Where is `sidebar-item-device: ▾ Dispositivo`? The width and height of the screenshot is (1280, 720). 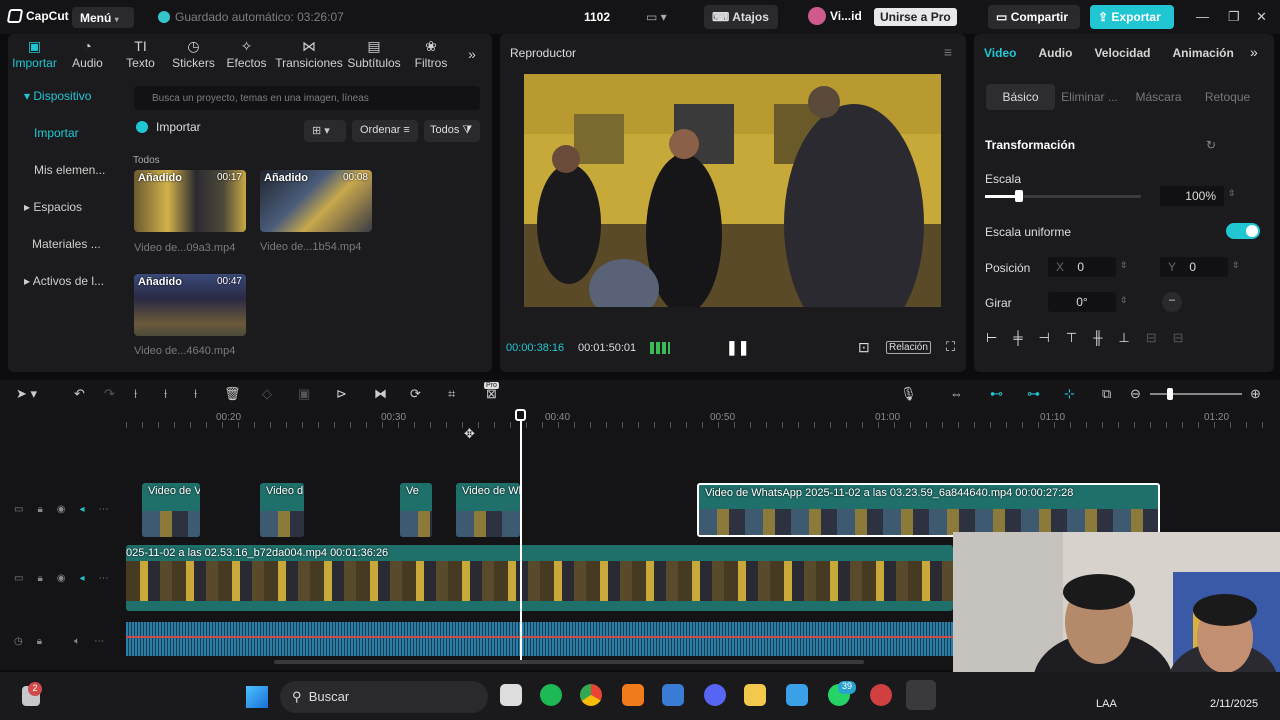 sidebar-item-device: ▾ Dispositivo is located at coordinates (68, 96).